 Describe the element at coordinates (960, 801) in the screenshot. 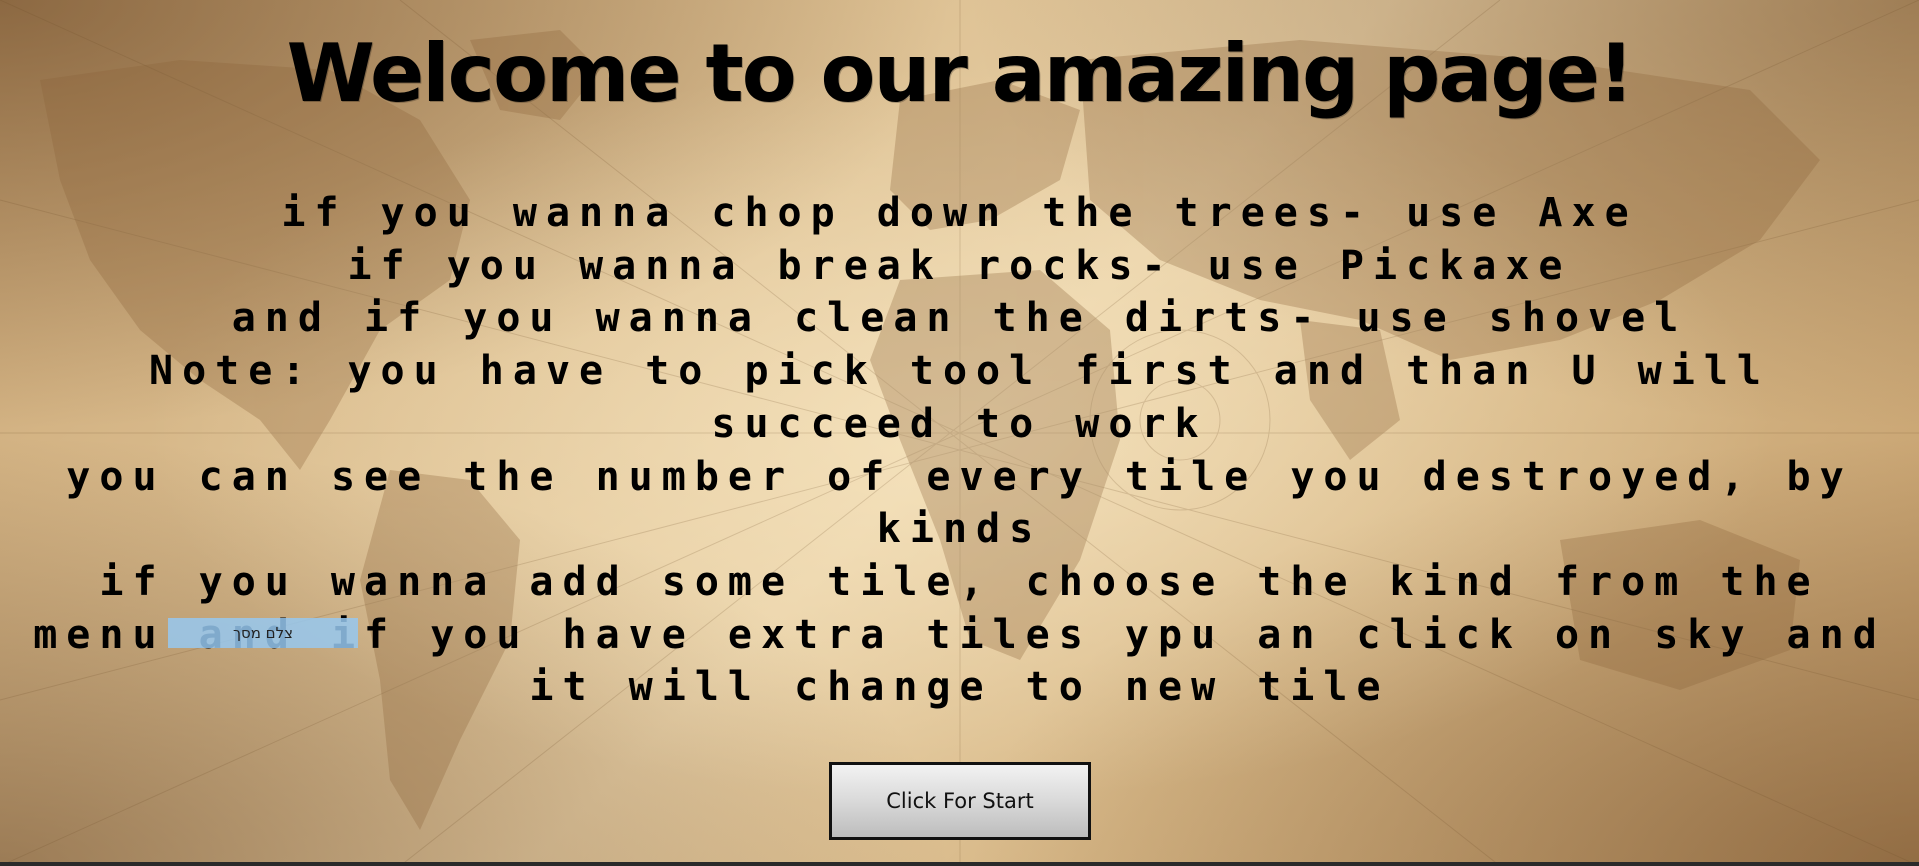

I see `start-button: Click For Start` at that location.